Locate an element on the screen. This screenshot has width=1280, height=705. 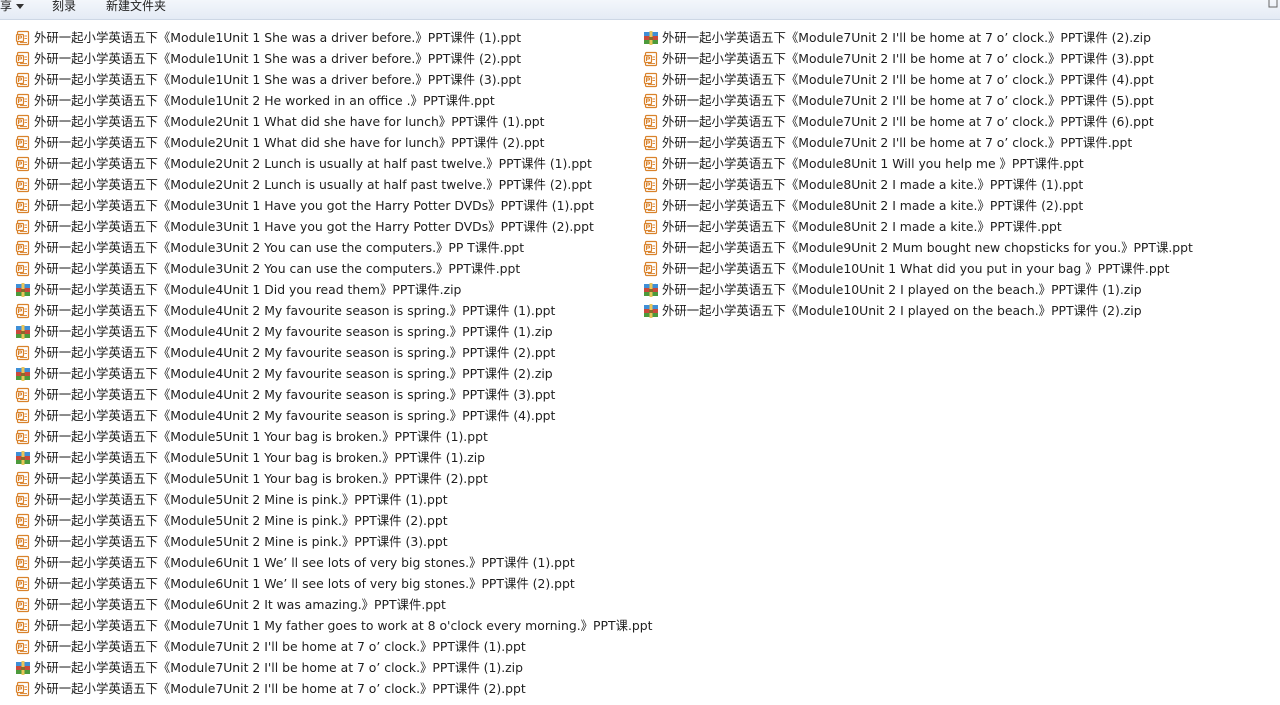
help-icon is located at coordinates (1273, 4).